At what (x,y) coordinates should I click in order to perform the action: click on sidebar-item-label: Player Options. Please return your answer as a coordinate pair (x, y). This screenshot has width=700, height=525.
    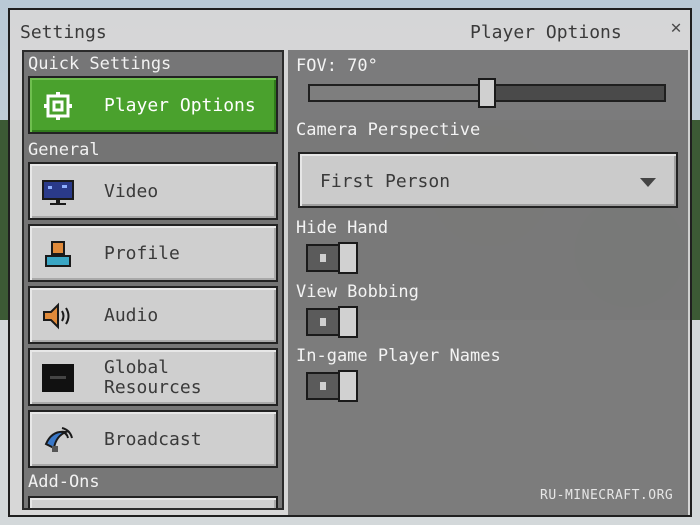
    Looking at the image, I should click on (180, 105).